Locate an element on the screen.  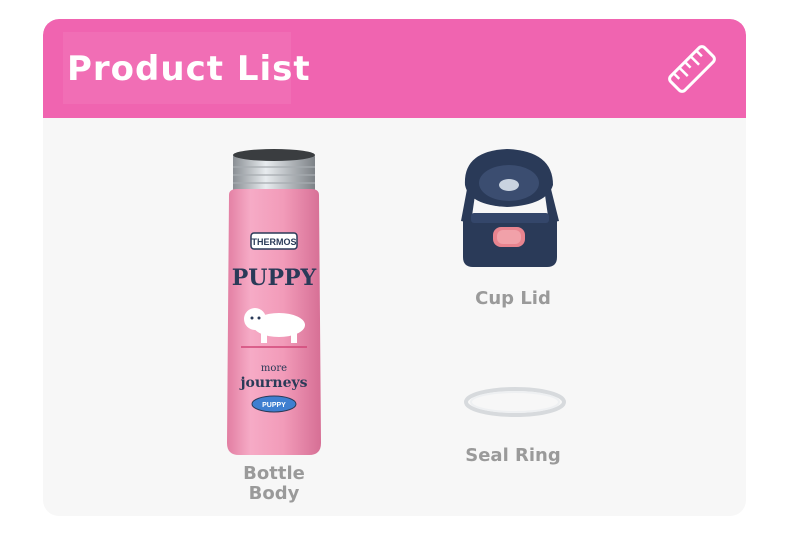
cup-lid-label: Cup Lid is located at coordinates (513, 298).